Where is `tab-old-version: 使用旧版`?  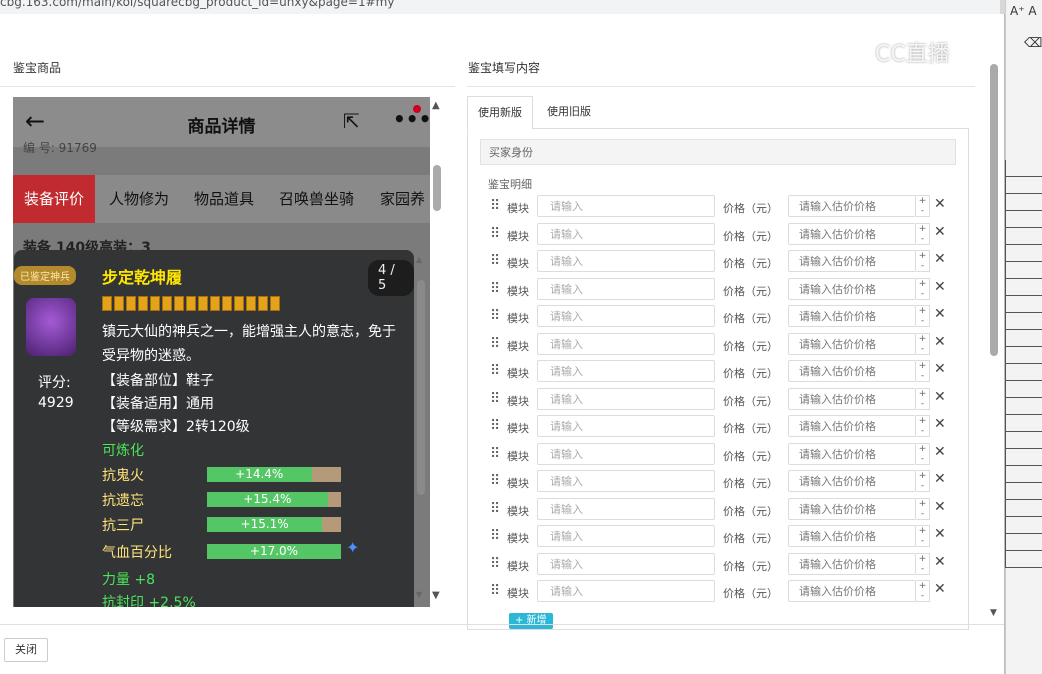 tab-old-version: 使用旧版 is located at coordinates (569, 112).